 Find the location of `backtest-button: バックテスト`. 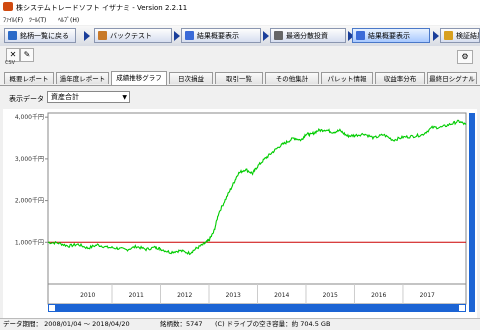

backtest-button: バックテスト is located at coordinates (133, 35).